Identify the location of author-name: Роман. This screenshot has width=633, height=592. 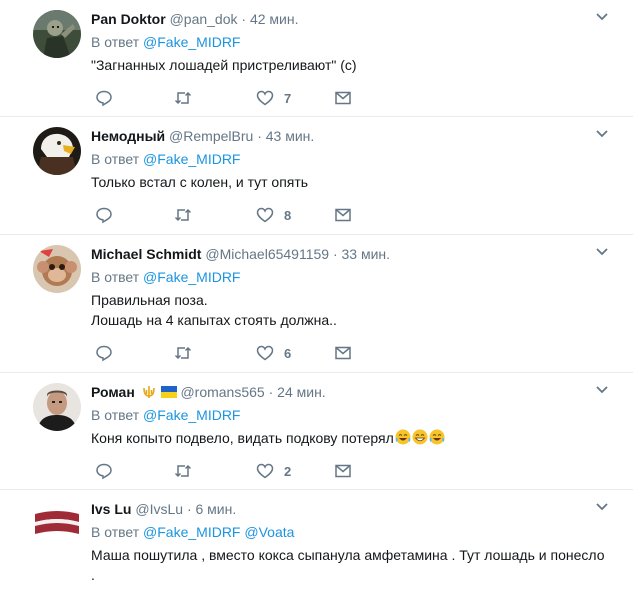
(113, 392).